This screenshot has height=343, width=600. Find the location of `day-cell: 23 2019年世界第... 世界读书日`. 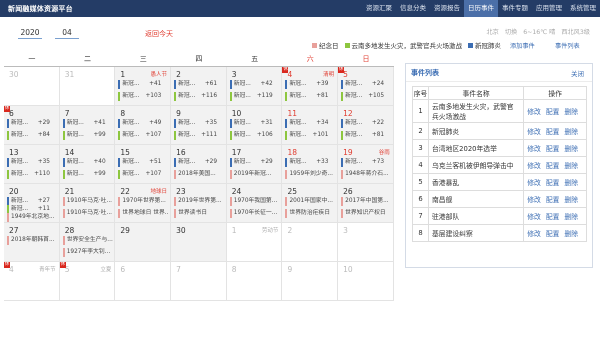

day-cell: 23 2019年世界第... 世界读书日 is located at coordinates (199, 203).